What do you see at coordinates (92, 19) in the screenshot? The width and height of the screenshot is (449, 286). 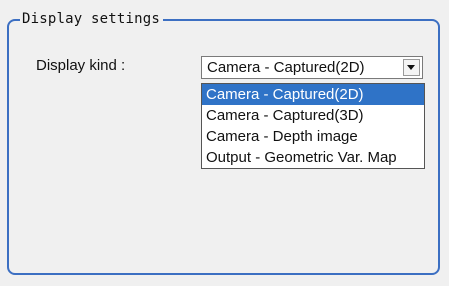 I see `display-settings-title: Display settings` at bounding box center [92, 19].